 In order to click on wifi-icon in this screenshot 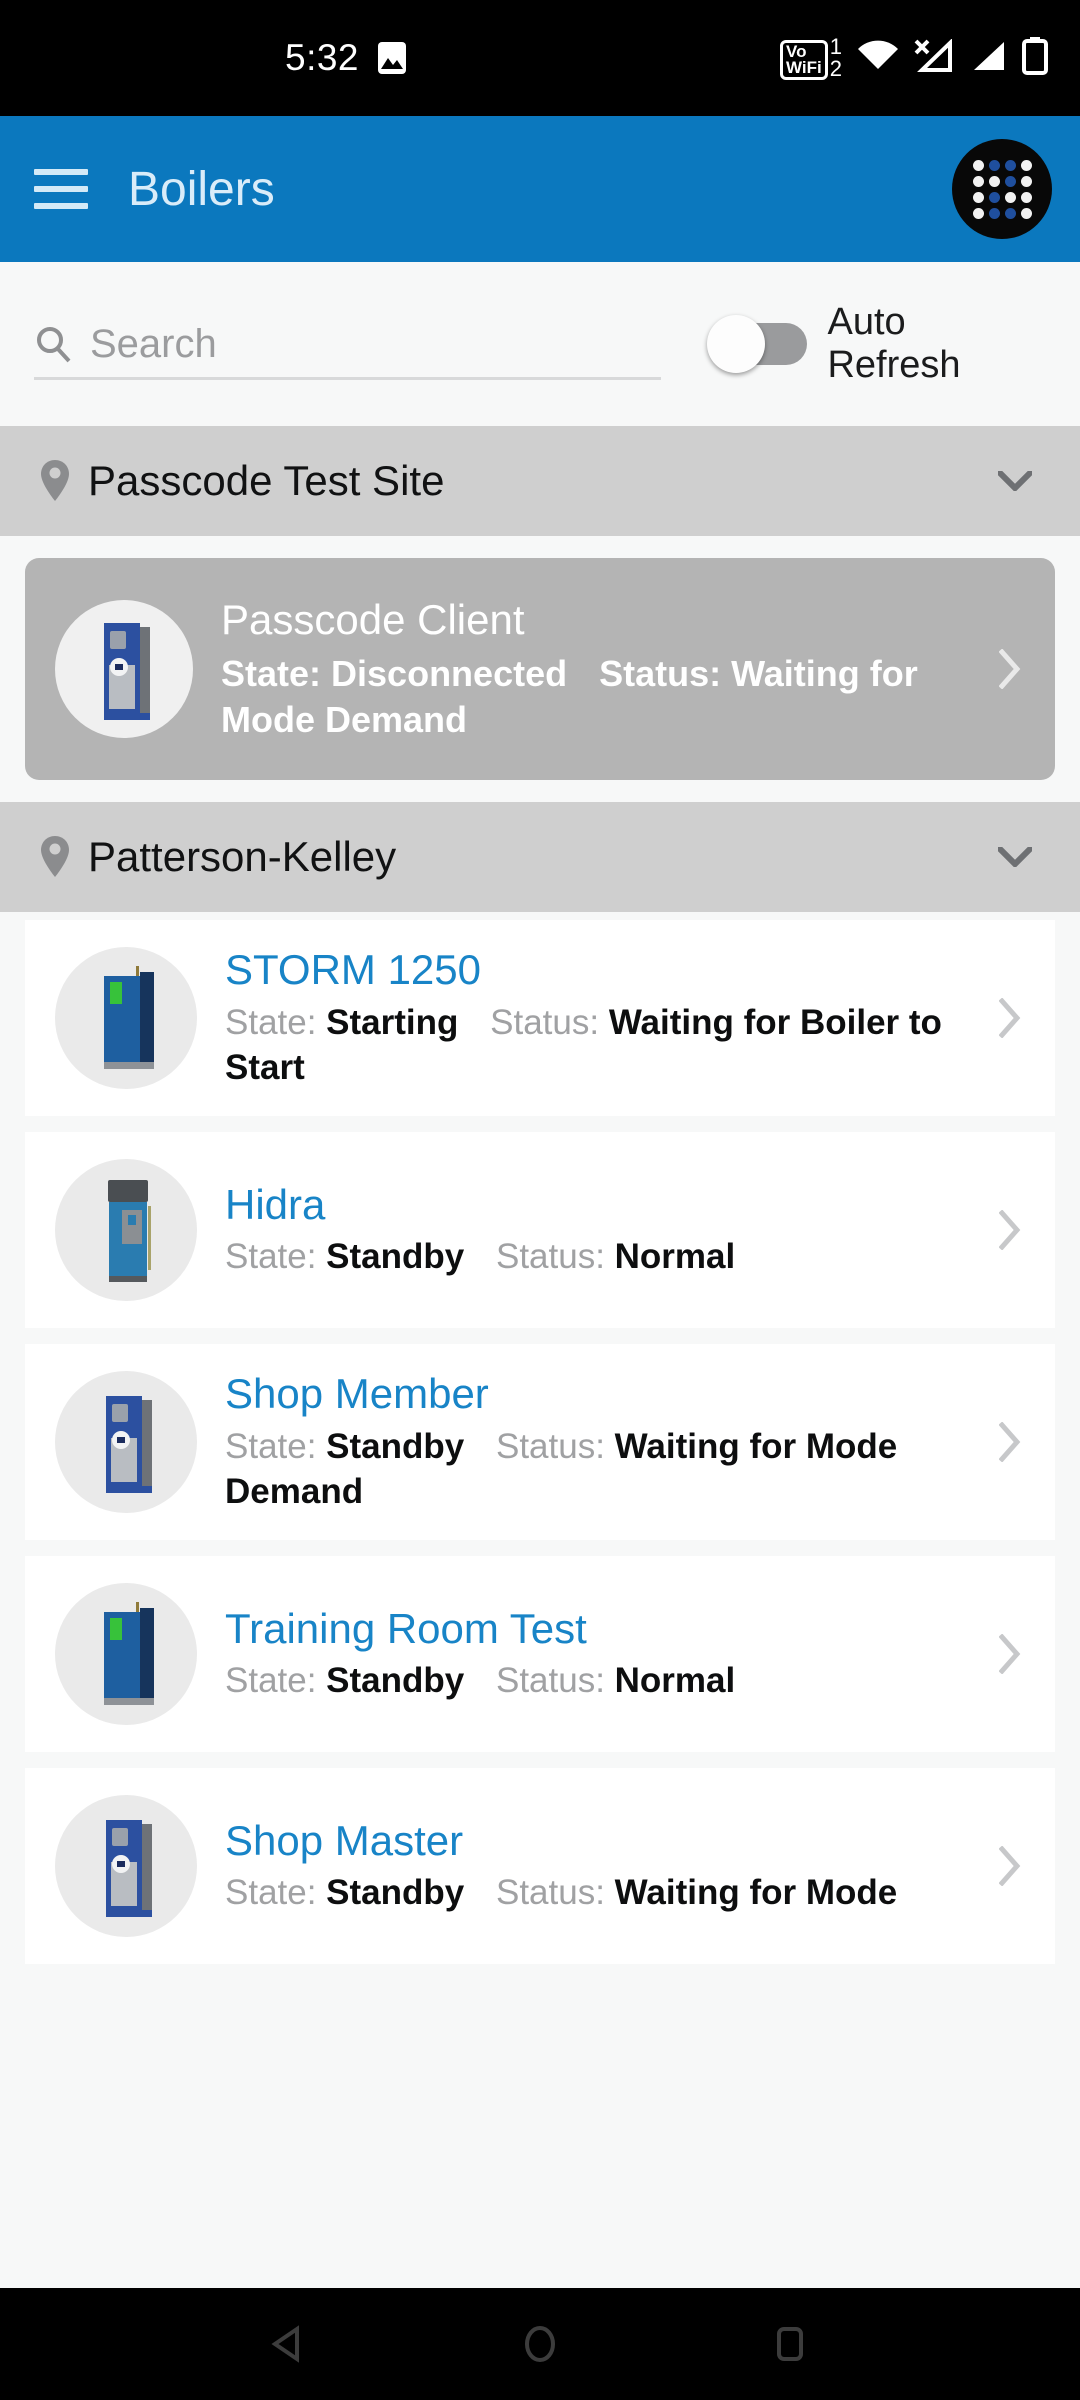, I will do `click(878, 58)`.